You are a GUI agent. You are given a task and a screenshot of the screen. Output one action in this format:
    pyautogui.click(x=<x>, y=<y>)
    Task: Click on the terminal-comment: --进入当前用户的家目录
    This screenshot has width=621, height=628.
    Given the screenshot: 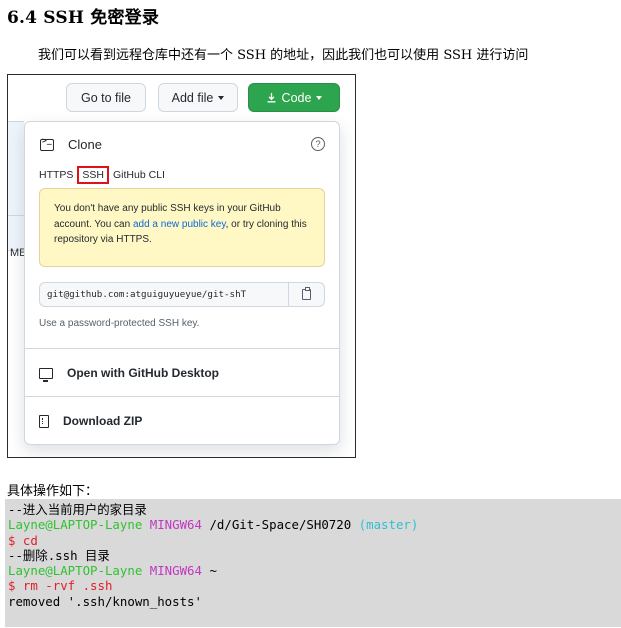 What is the action you would take?
    pyautogui.click(x=77, y=509)
    